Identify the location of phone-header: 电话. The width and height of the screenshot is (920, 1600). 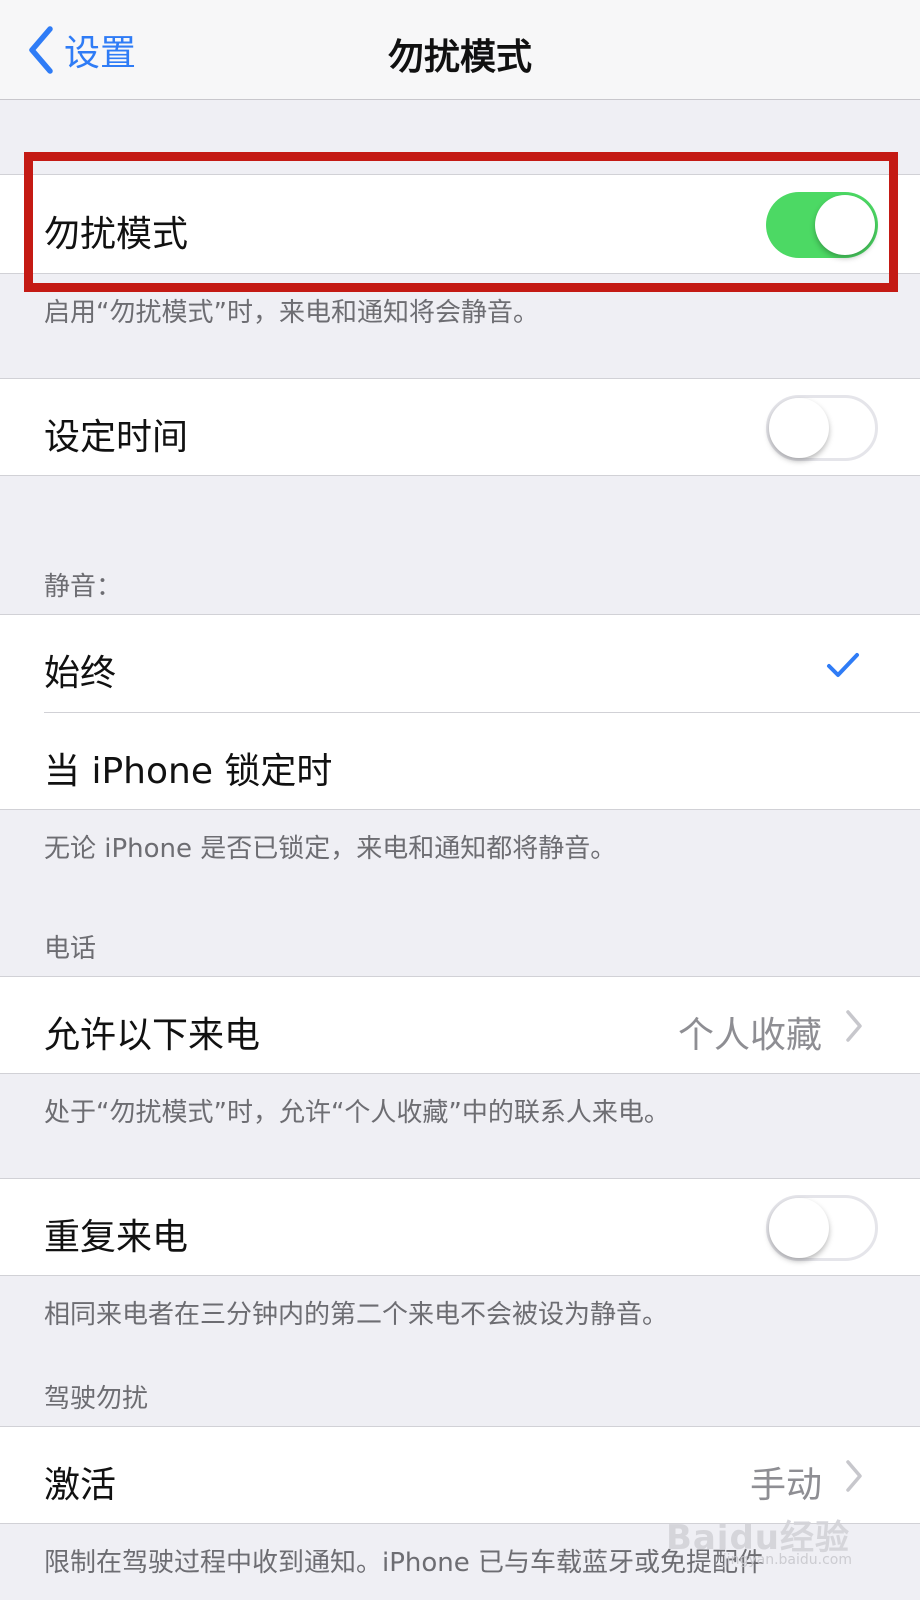
(70, 949).